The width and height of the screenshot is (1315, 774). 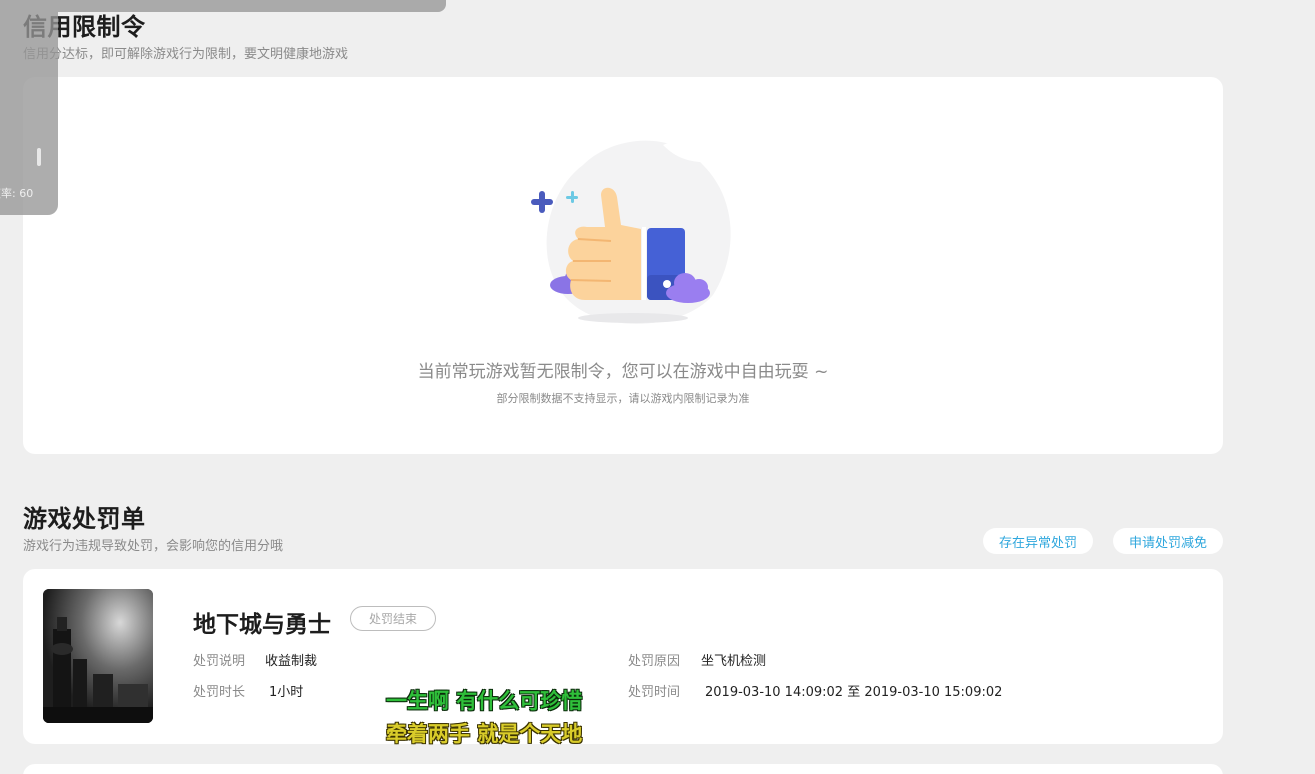 What do you see at coordinates (623, 398) in the screenshot?
I see `empty-state-note: 部分限制数据不支持显示，请以游戏内限制记录为准` at bounding box center [623, 398].